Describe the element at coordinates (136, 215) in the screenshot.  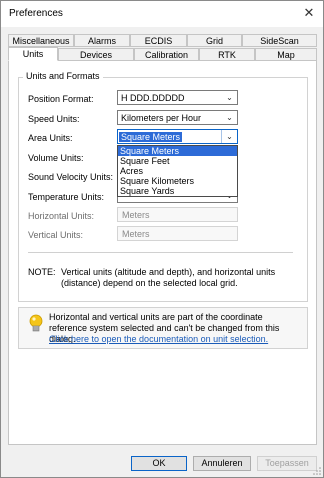
I see `horizontal-units-value: Meters` at that location.